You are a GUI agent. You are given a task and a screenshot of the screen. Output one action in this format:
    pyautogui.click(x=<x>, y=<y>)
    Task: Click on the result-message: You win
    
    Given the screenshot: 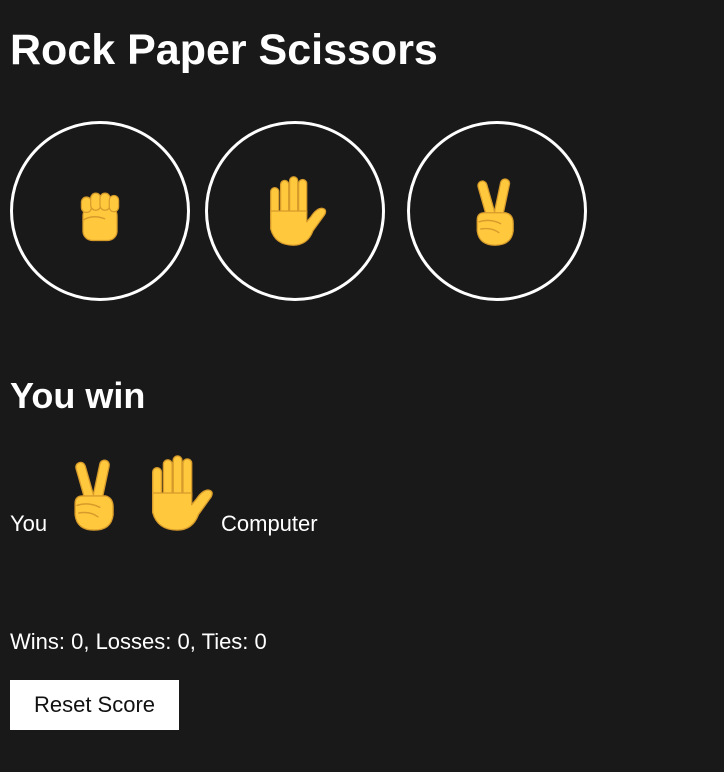 What is the action you would take?
    pyautogui.click(x=78, y=395)
    